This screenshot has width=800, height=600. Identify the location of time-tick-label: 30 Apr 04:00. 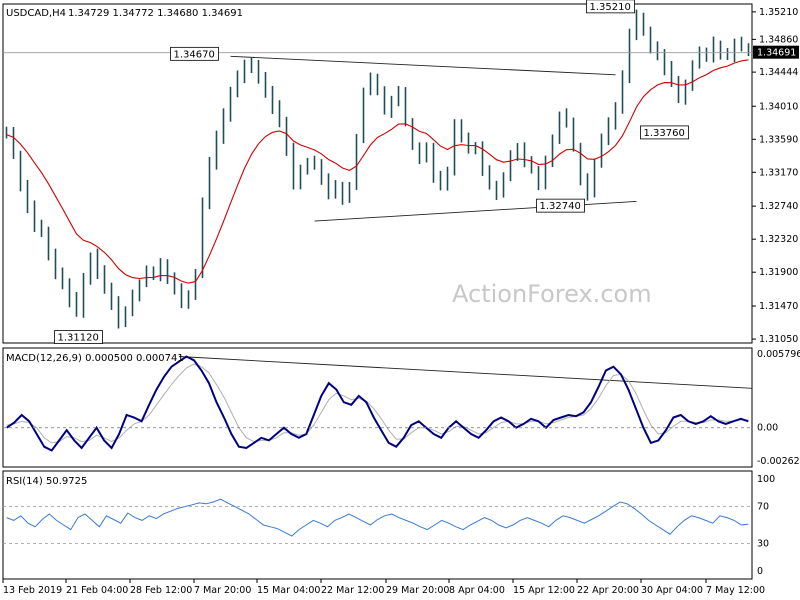
(672, 590).